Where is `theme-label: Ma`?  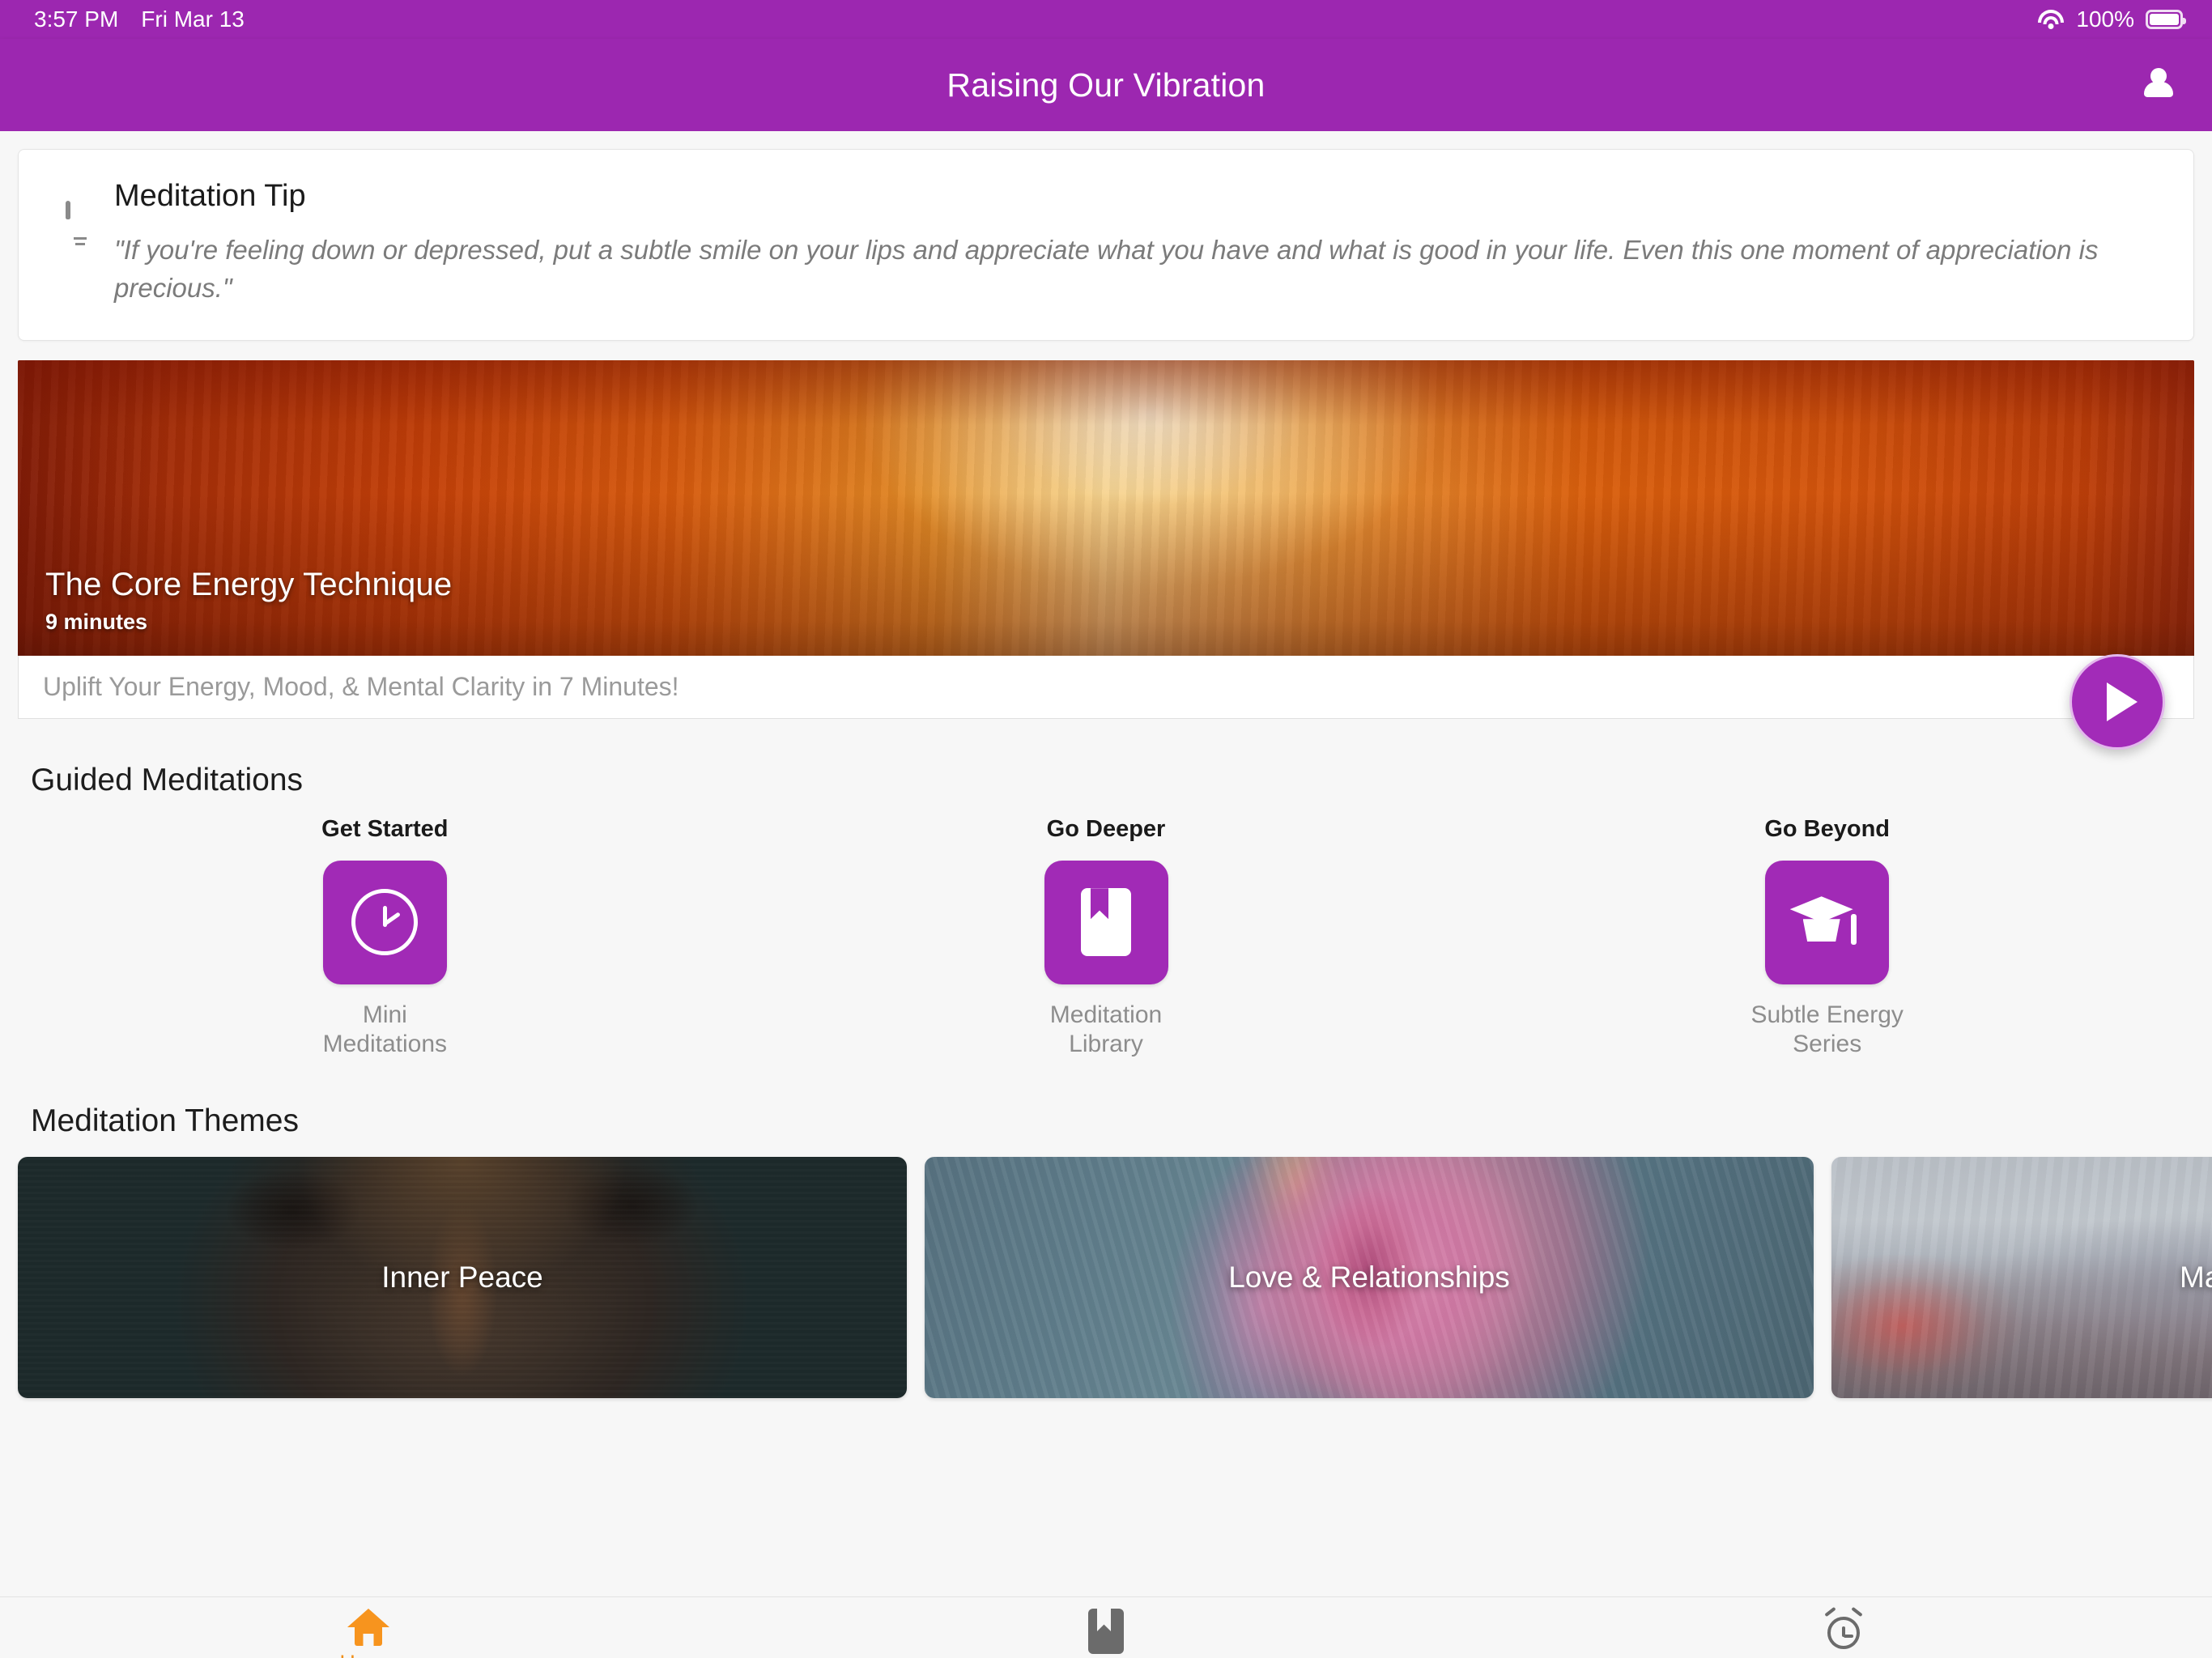 theme-label: Ma is located at coordinates (2196, 1277).